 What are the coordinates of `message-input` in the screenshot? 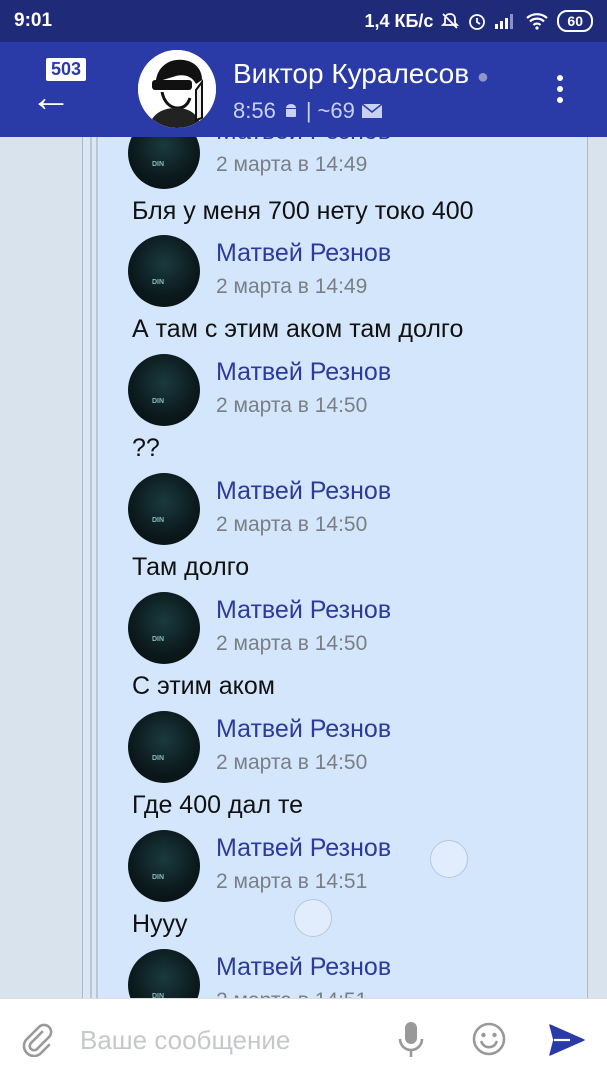 It's located at (230, 1040).